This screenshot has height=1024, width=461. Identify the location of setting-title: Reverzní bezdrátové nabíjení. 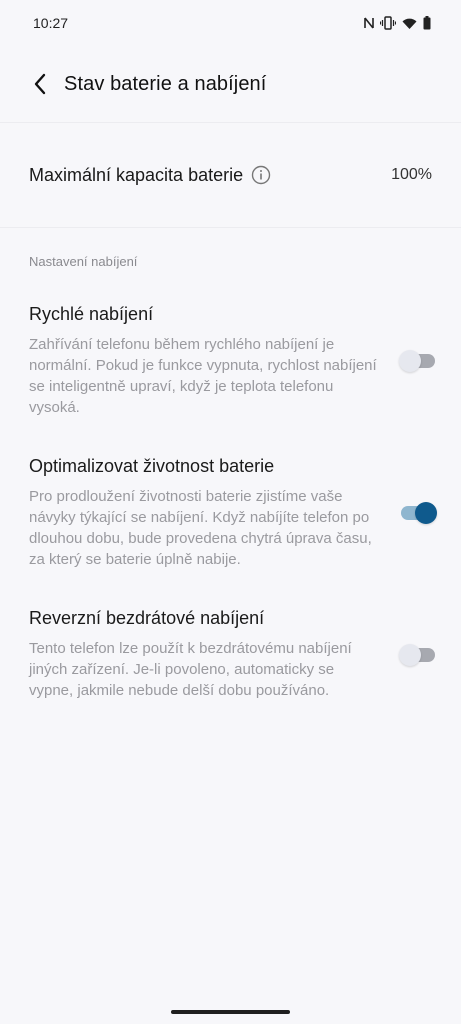
(147, 618).